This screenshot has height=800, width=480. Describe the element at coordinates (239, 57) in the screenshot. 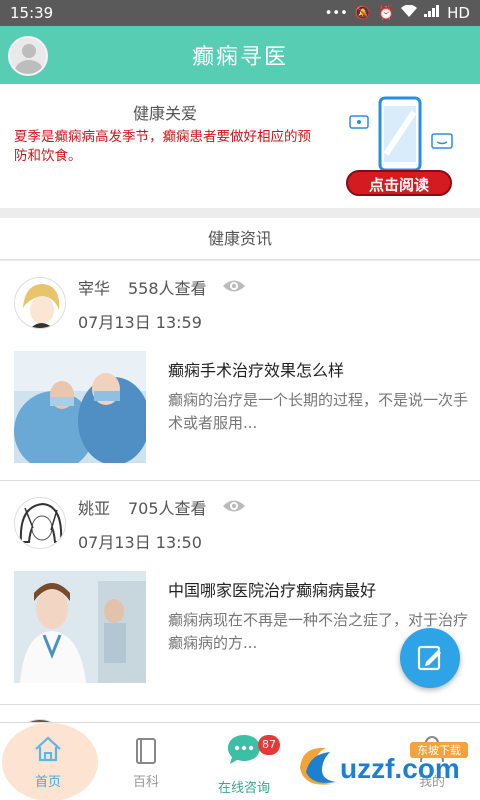

I see `page-title: 癫痫寻医` at that location.